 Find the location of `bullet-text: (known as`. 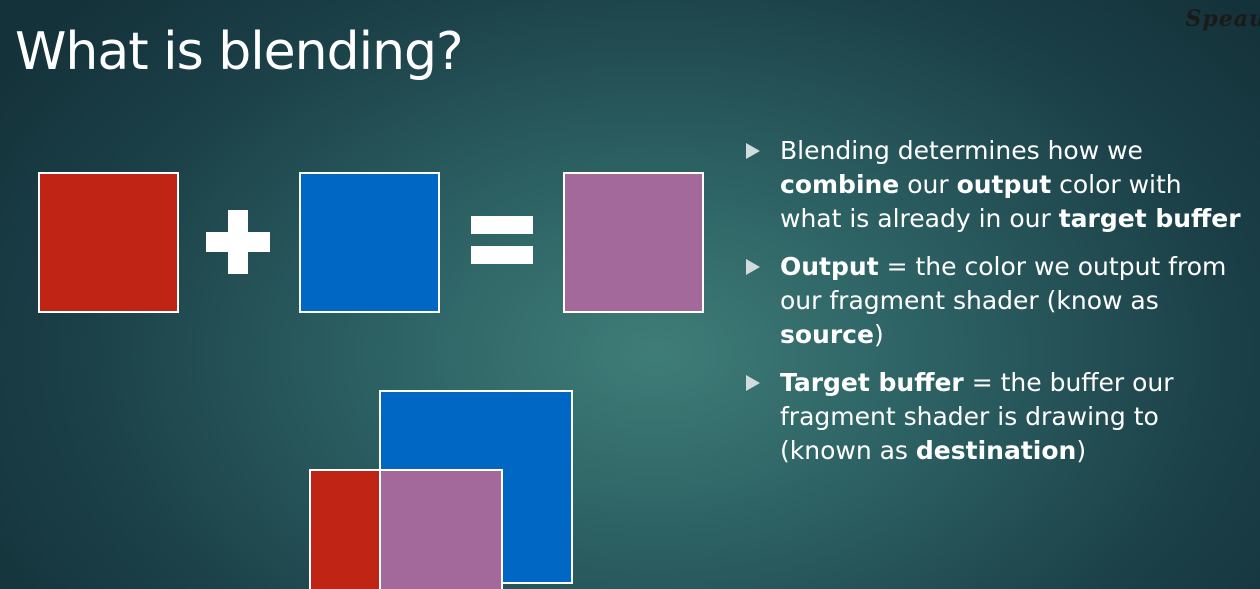

bullet-text: (known as is located at coordinates (848, 450).